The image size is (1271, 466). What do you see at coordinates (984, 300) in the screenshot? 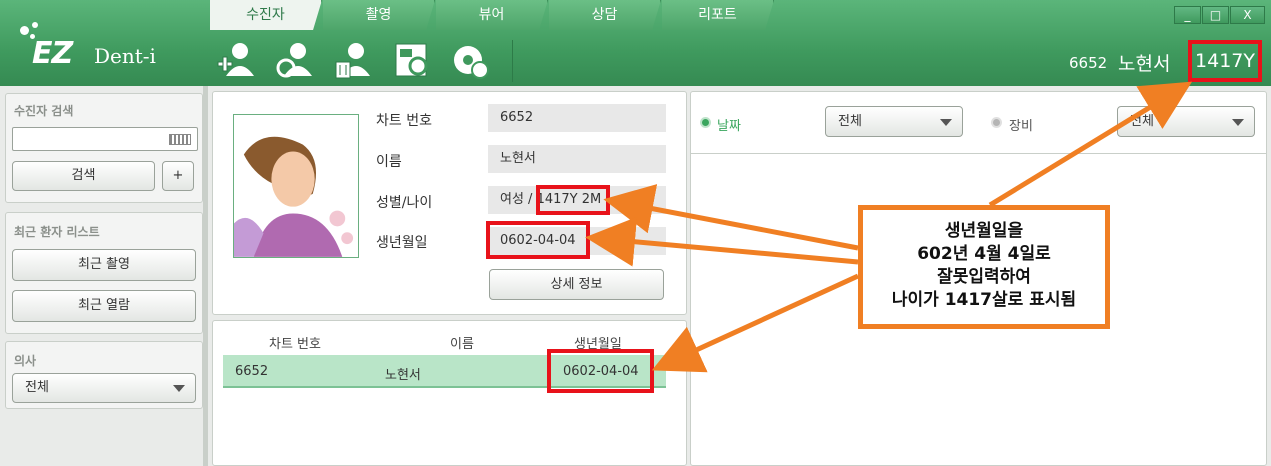
I see `callout-line-4: 나이가 1417살로 표시됨` at bounding box center [984, 300].